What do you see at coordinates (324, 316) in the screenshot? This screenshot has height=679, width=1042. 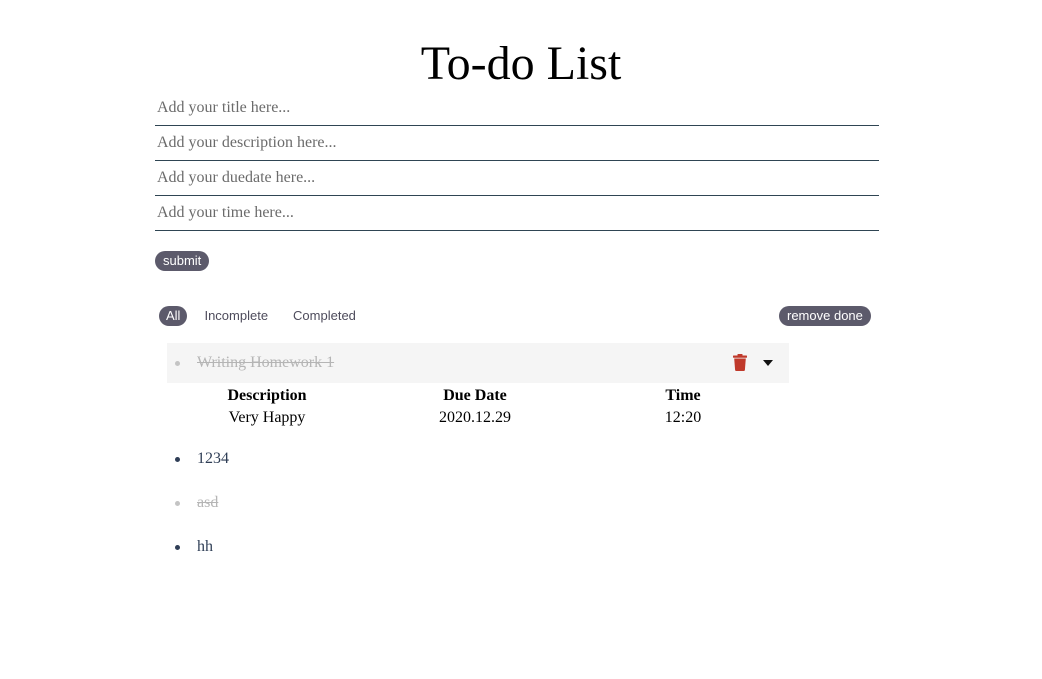 I see `filter-completed-button: Completed` at bounding box center [324, 316].